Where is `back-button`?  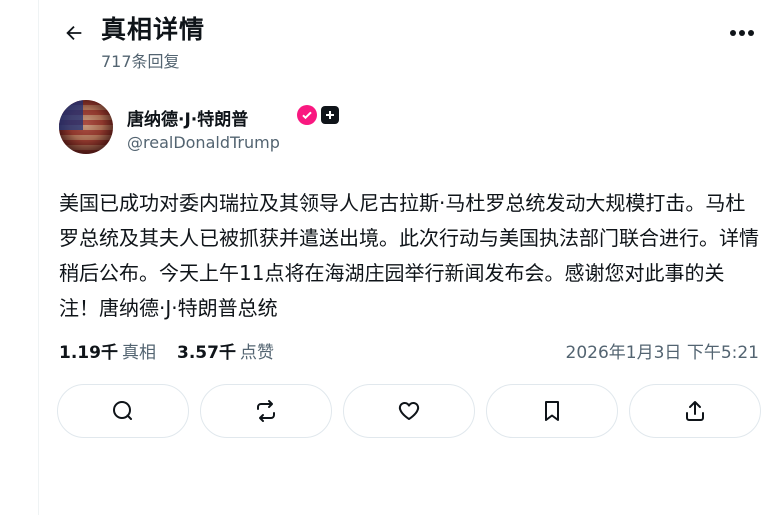
back-button is located at coordinates (74, 33).